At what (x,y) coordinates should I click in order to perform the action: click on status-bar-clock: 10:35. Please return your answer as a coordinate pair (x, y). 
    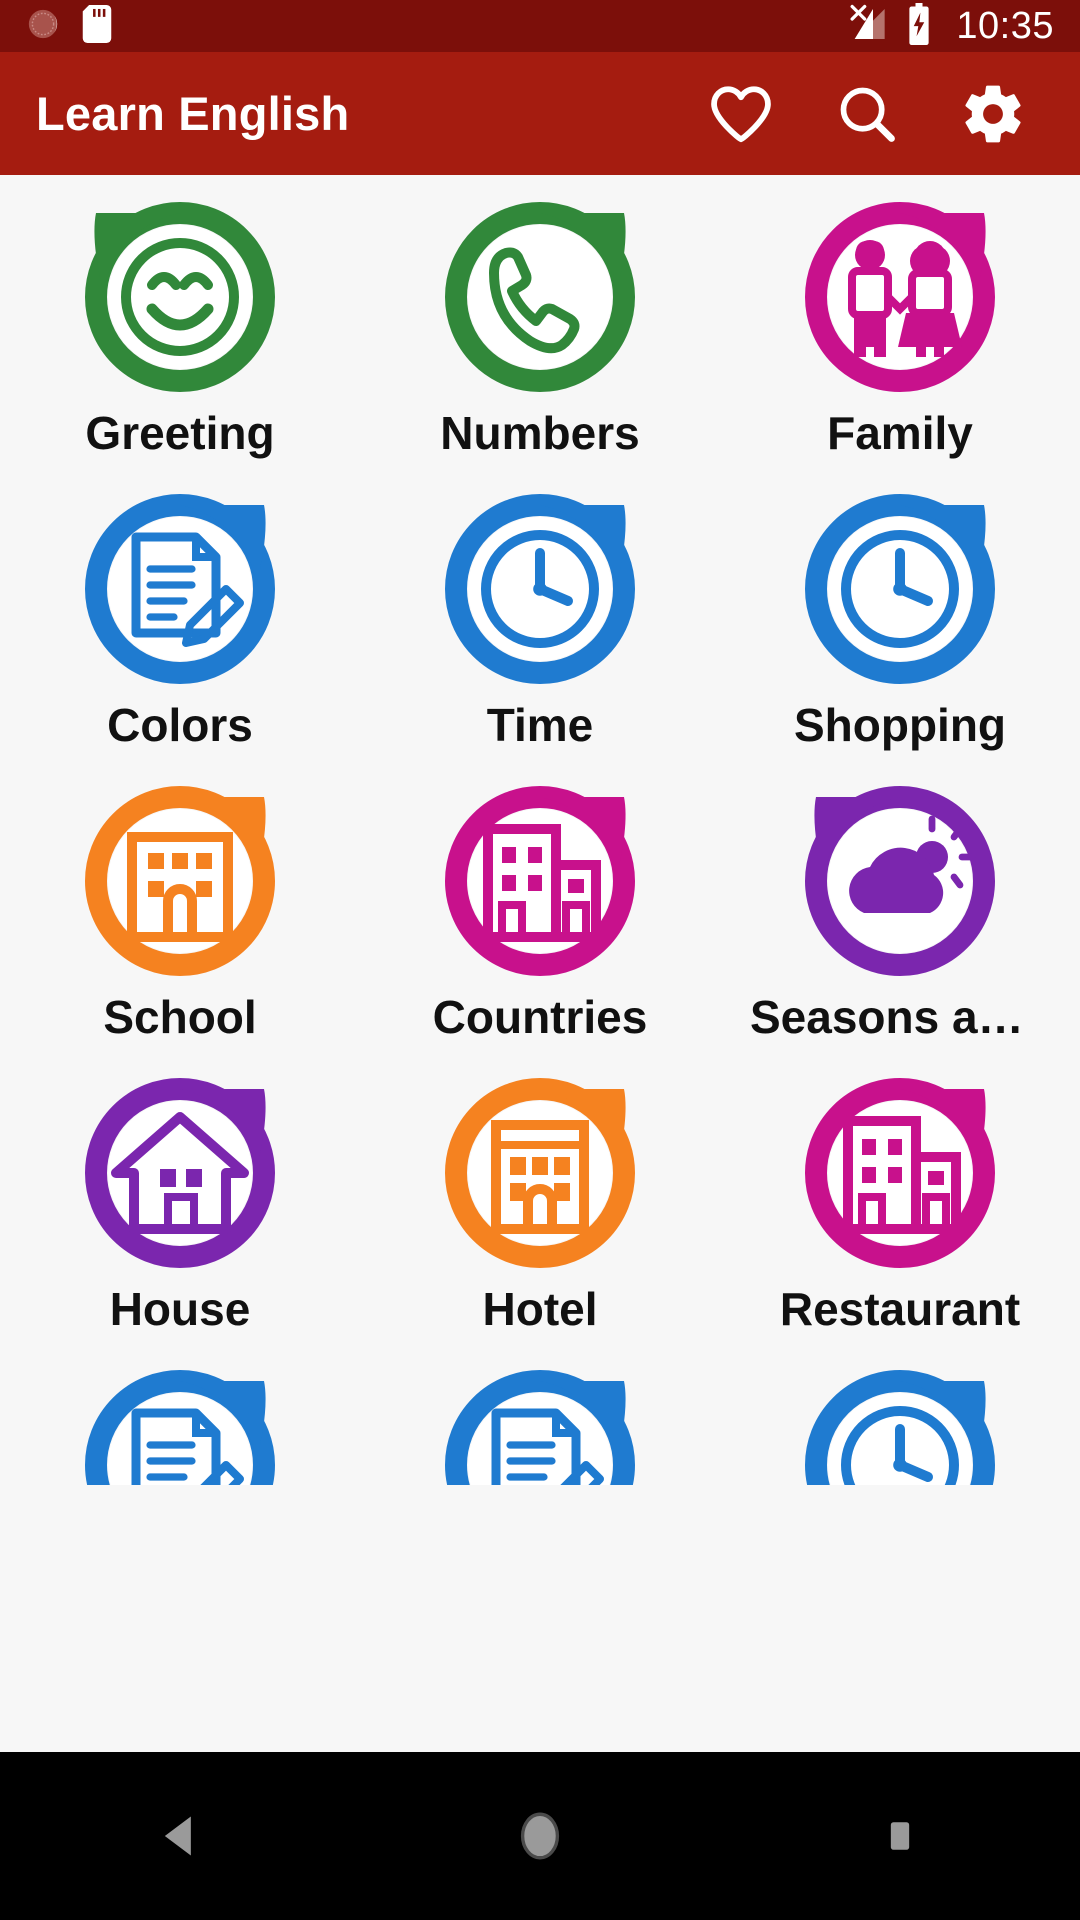
    Looking at the image, I should click on (1005, 26).